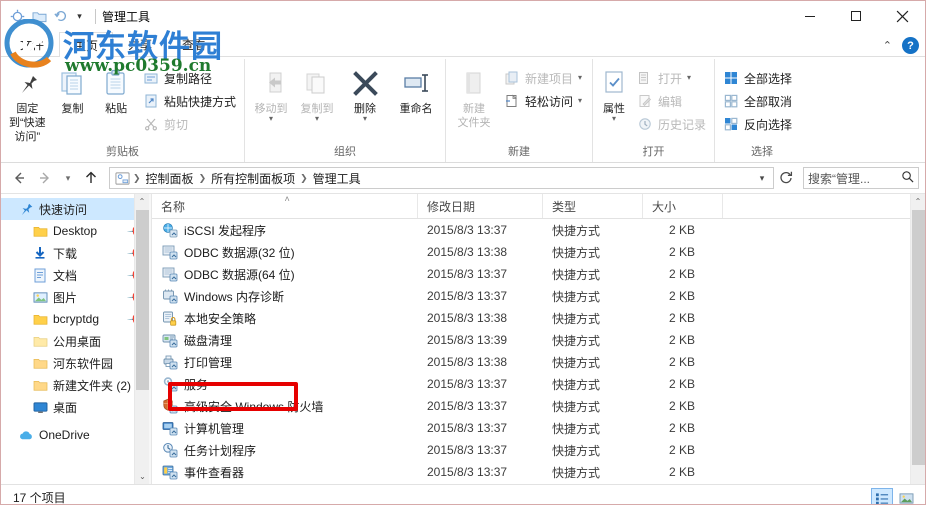 This screenshot has width=926, height=505. Describe the element at coordinates (538, 340) in the screenshot. I see `table-row: 磁盘清理 2015/8/3 13:39 快捷方式 2 KB` at that location.